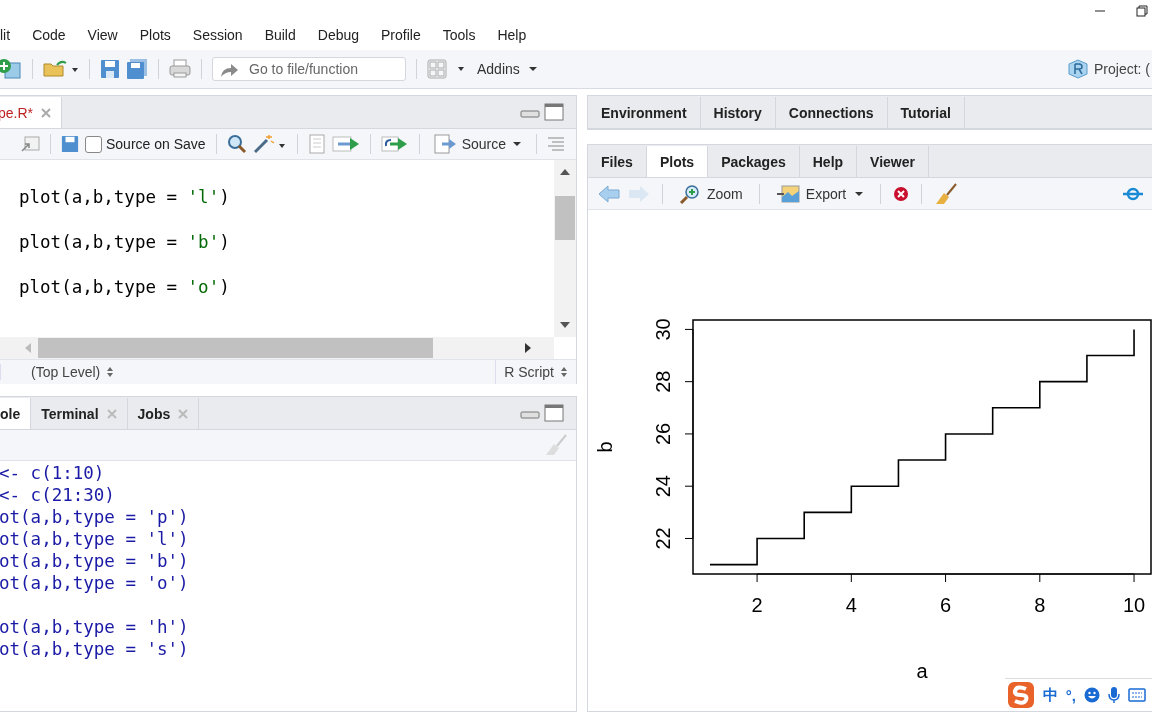 The width and height of the screenshot is (1152, 720). I want to click on addins-button: Addins, so click(507, 69).